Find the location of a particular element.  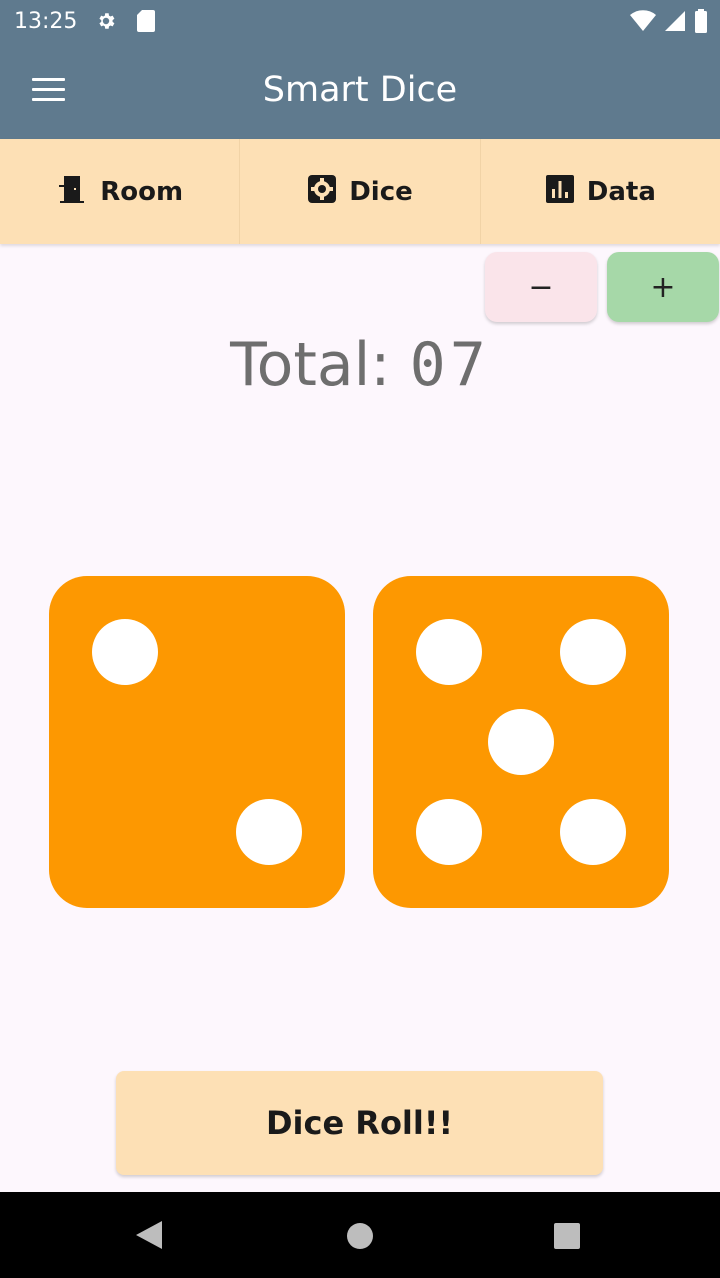

total-value: 07 is located at coordinates (449, 365).